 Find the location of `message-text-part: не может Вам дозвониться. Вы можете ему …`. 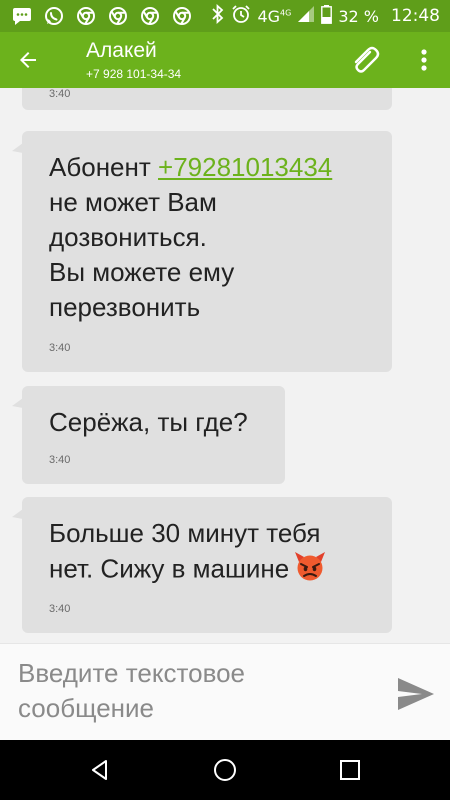

message-text-part: не может Вам дозвониться. Вы можете ему … is located at coordinates (142, 254).